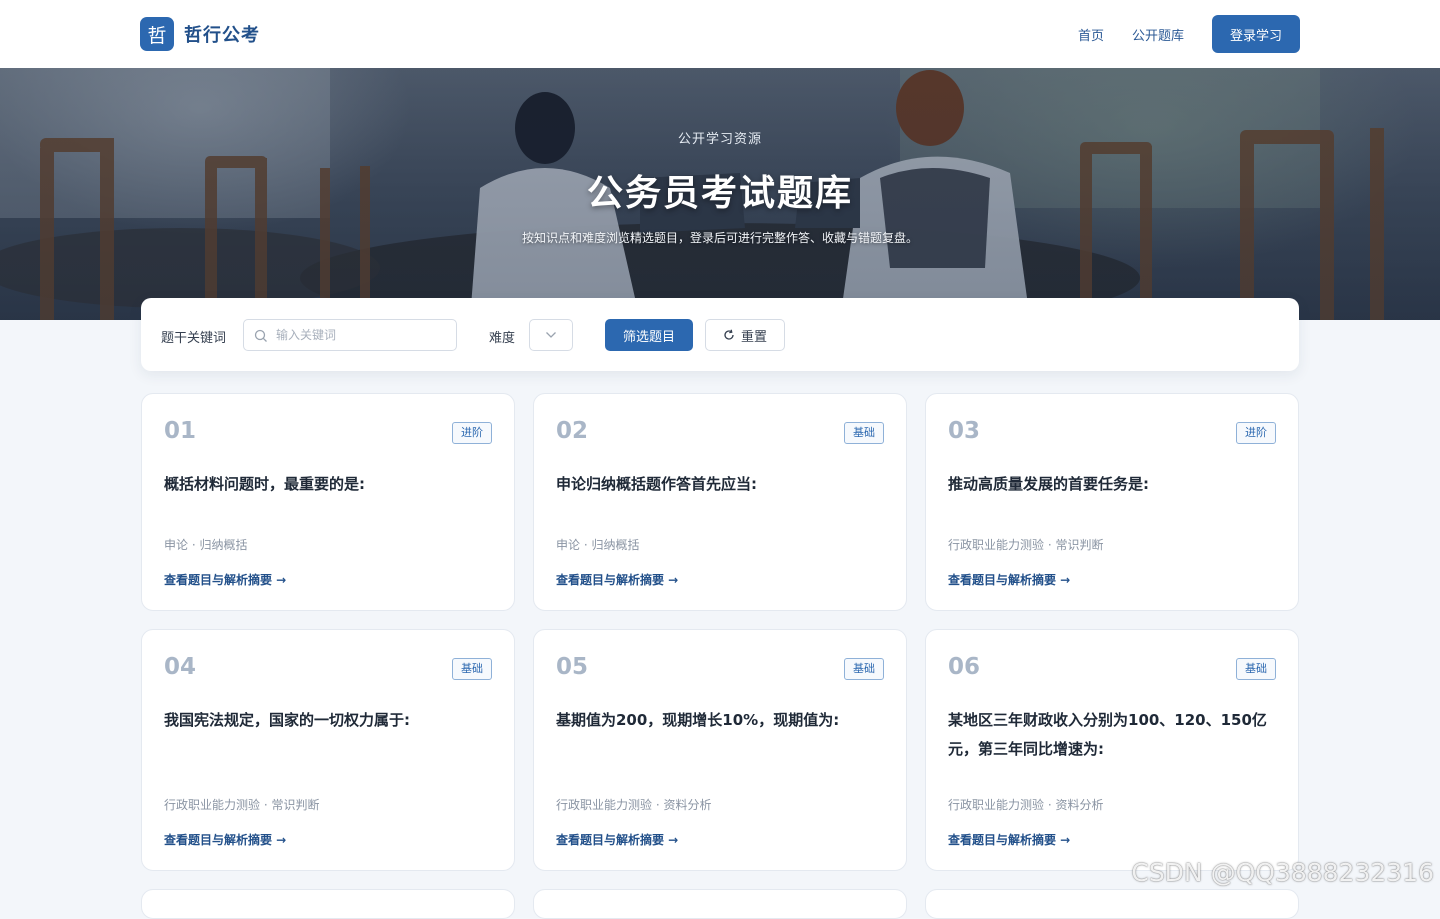 This screenshot has width=1440, height=919. Describe the element at coordinates (719, 238) in the screenshot. I see `hero-subtitle: 按知识点和难度浏览精选题目，登录后可进行完整作答、收藏与错题复盘。` at that location.